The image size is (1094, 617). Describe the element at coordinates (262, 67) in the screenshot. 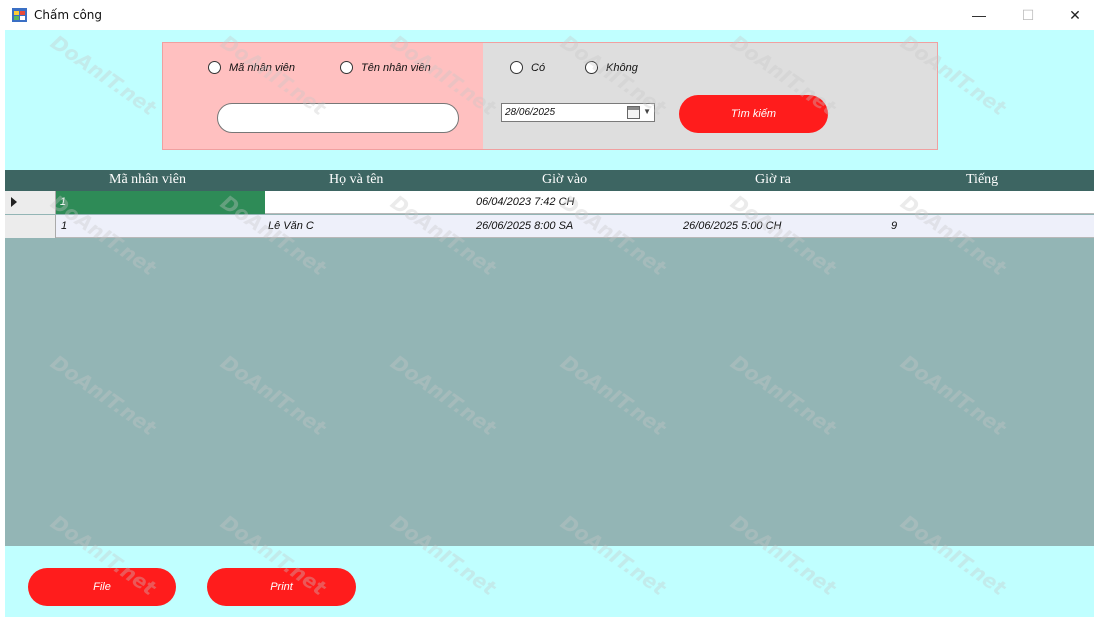

I see `radio-employee-id-label: Mã nhân viên` at that location.